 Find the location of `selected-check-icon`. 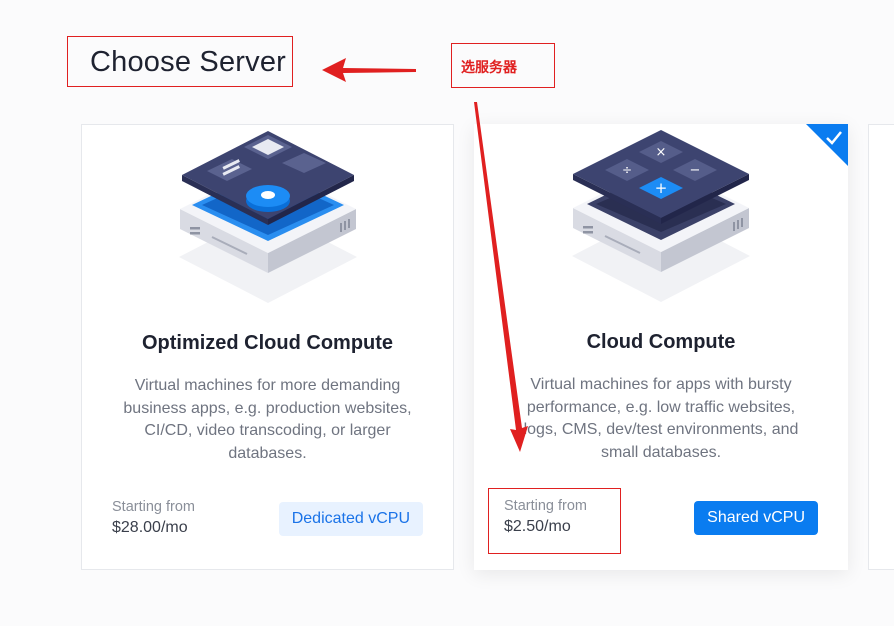

selected-check-icon is located at coordinates (827, 145).